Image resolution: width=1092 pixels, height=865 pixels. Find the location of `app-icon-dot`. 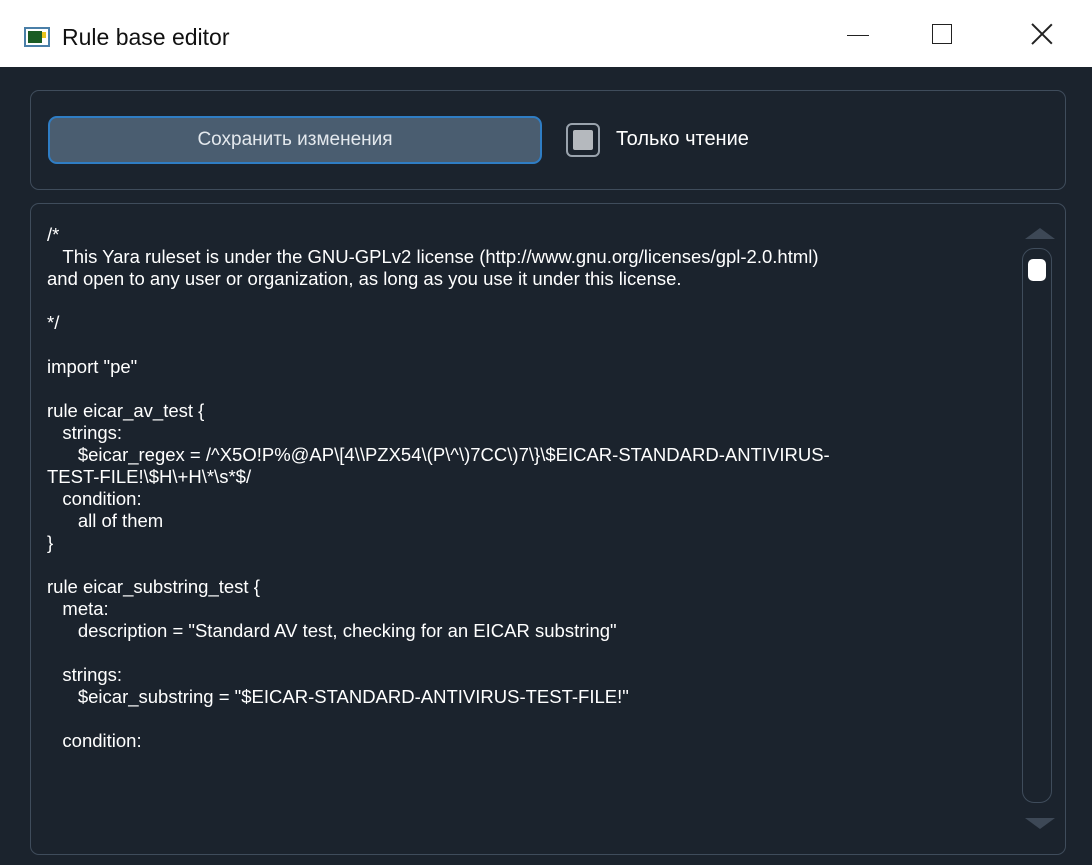

app-icon-dot is located at coordinates (44, 35).